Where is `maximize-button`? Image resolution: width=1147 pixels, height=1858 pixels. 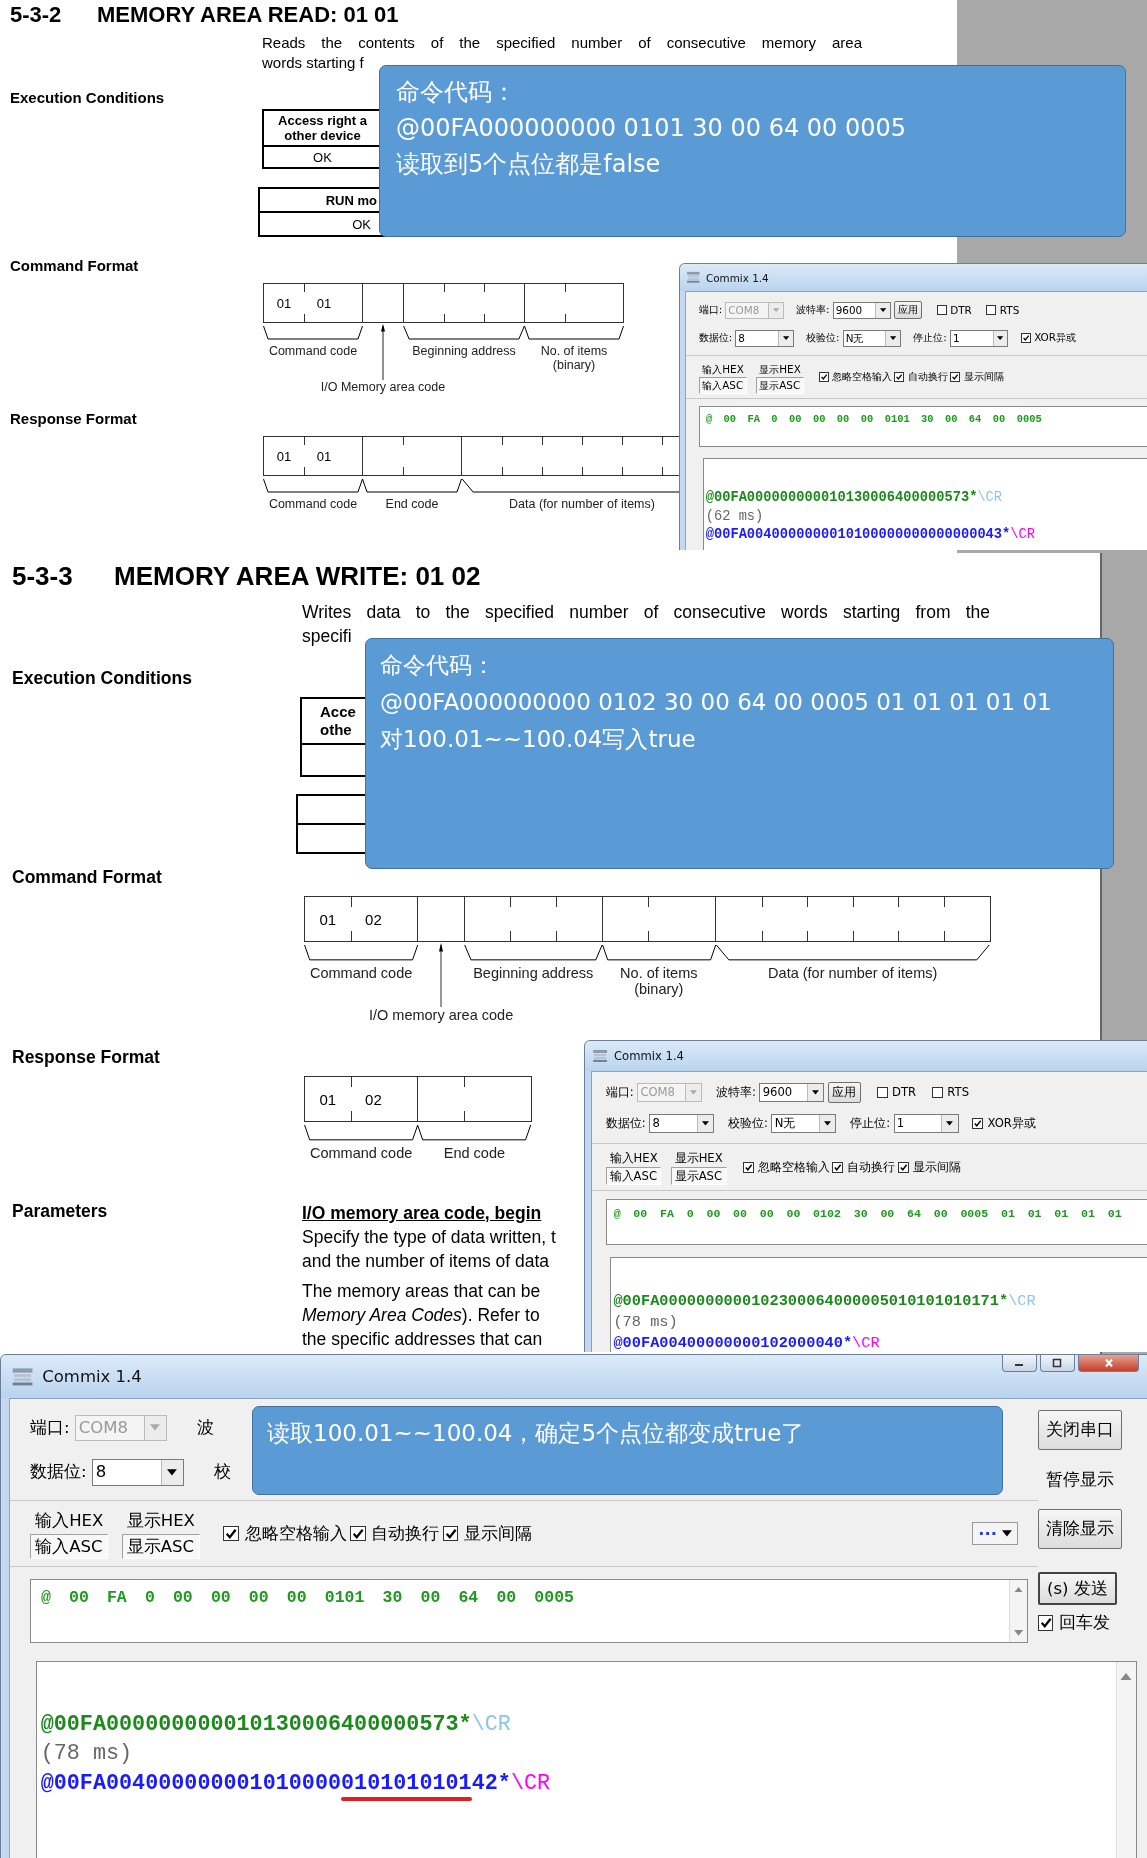 maximize-button is located at coordinates (1057, 1364).